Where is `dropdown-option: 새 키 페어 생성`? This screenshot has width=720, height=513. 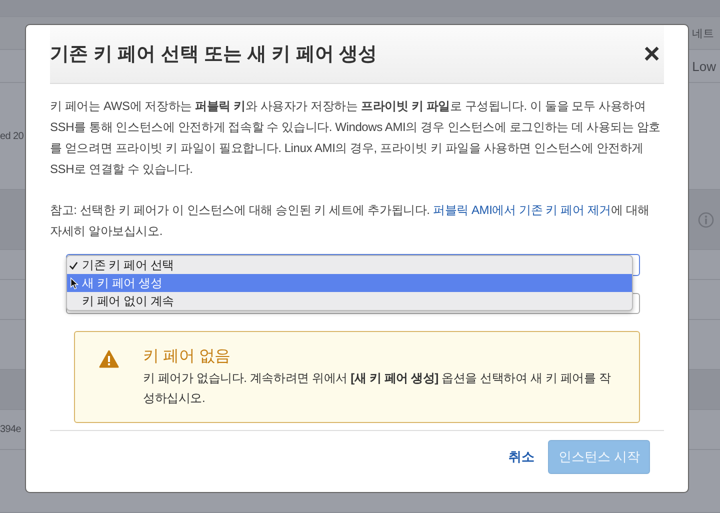
dropdown-option: 새 키 페어 생성 is located at coordinates (349, 283).